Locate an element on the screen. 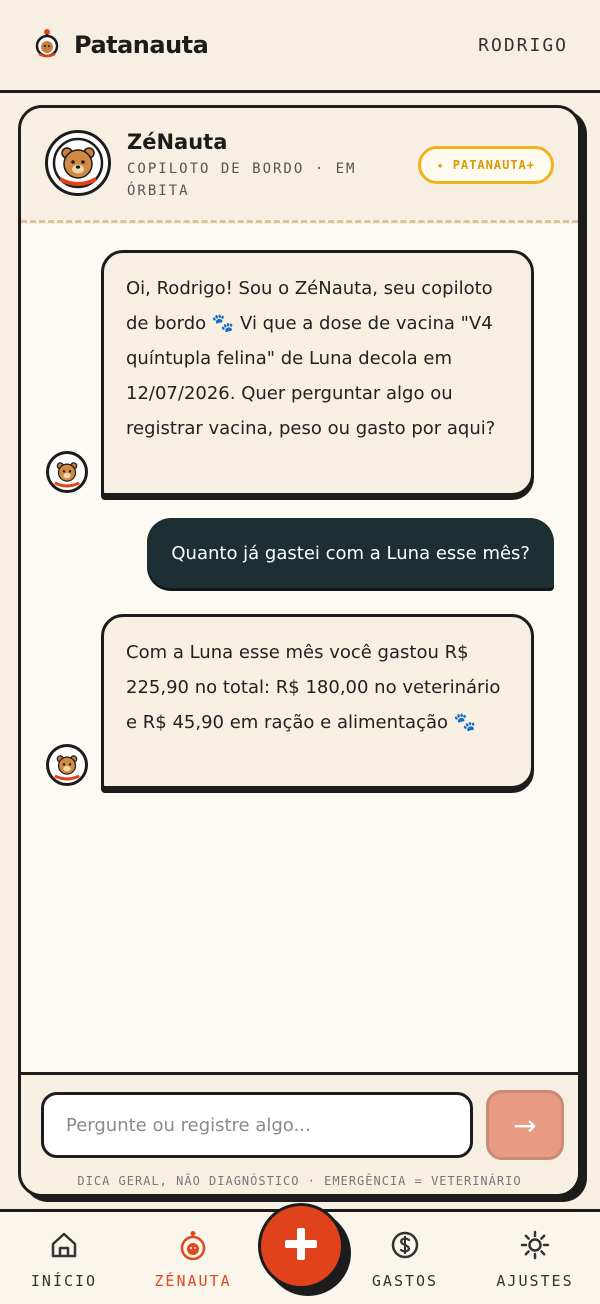 The width and height of the screenshot is (600, 1304). brand: Patanauta is located at coordinates (121, 45).